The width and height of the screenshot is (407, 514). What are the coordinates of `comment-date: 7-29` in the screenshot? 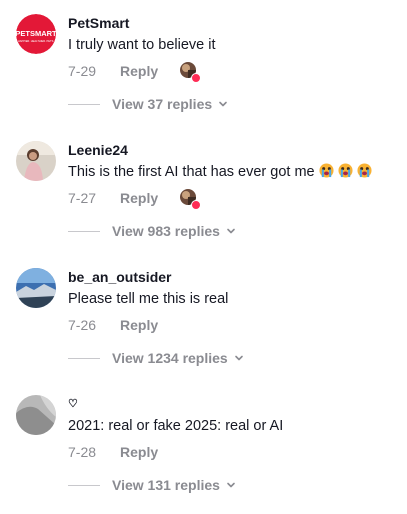 It's located at (82, 71).